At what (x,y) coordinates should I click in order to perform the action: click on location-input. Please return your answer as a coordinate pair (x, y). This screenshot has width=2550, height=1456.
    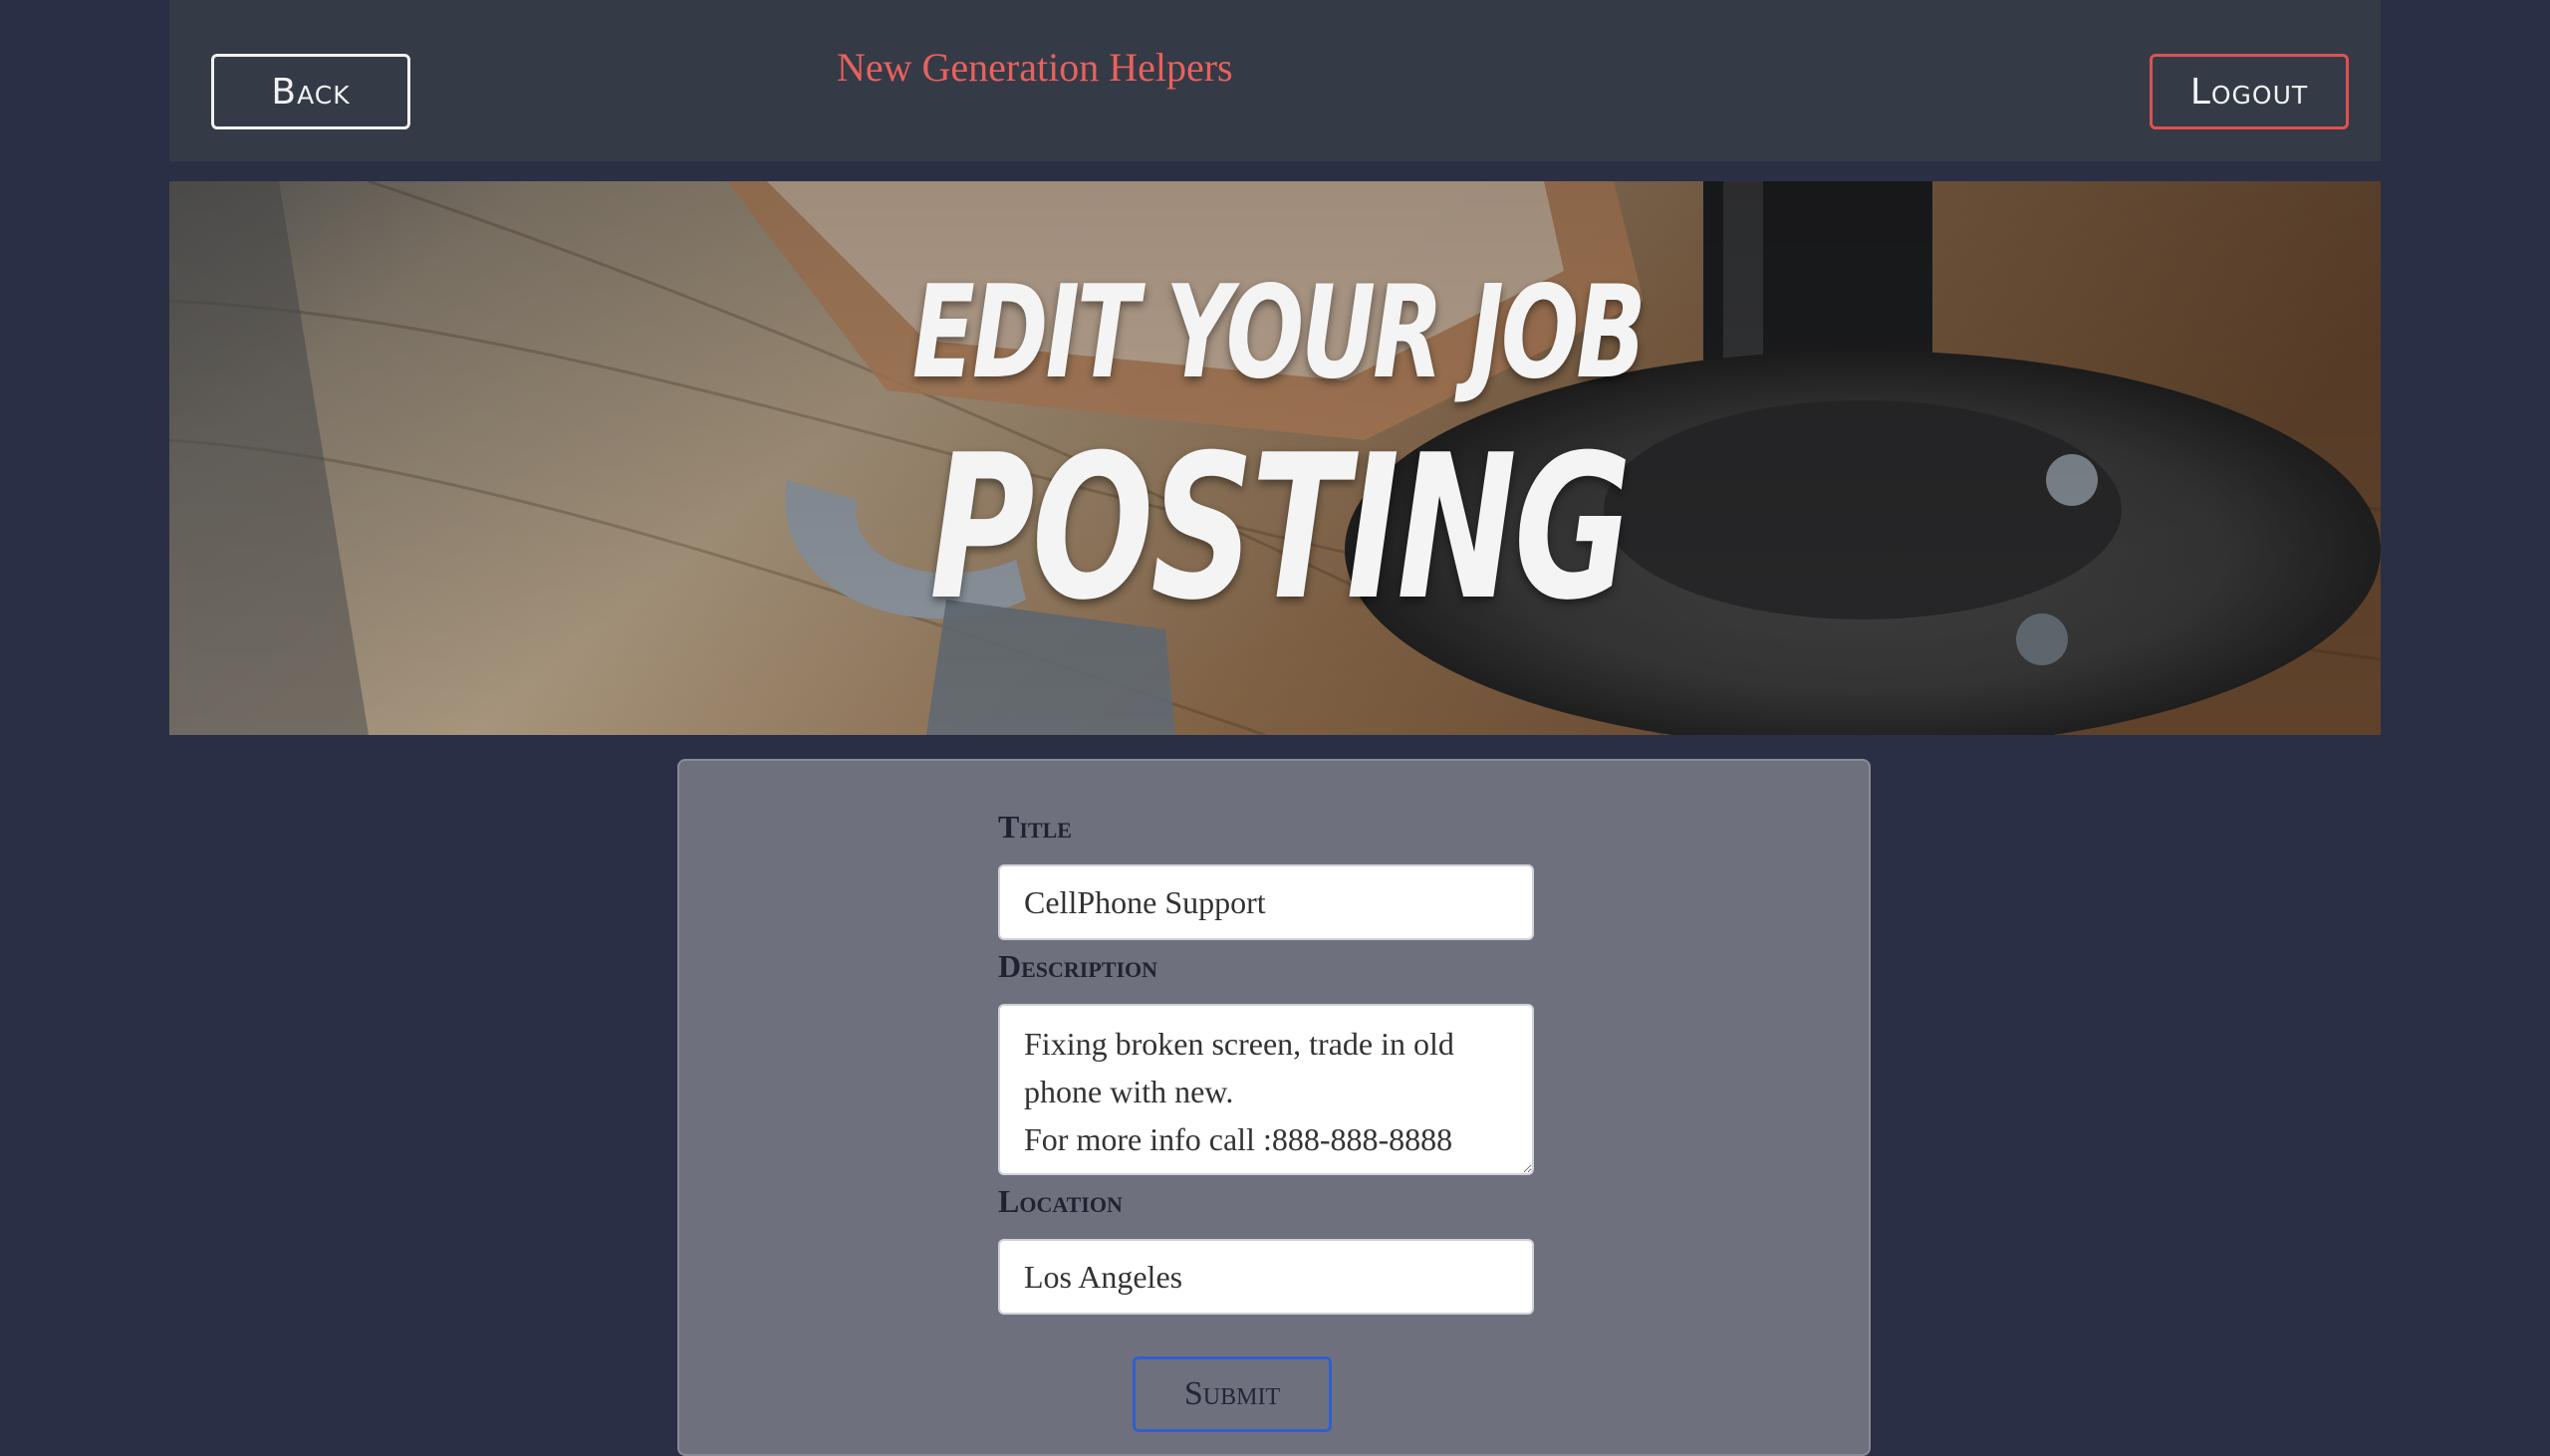
    Looking at the image, I should click on (1266, 1277).